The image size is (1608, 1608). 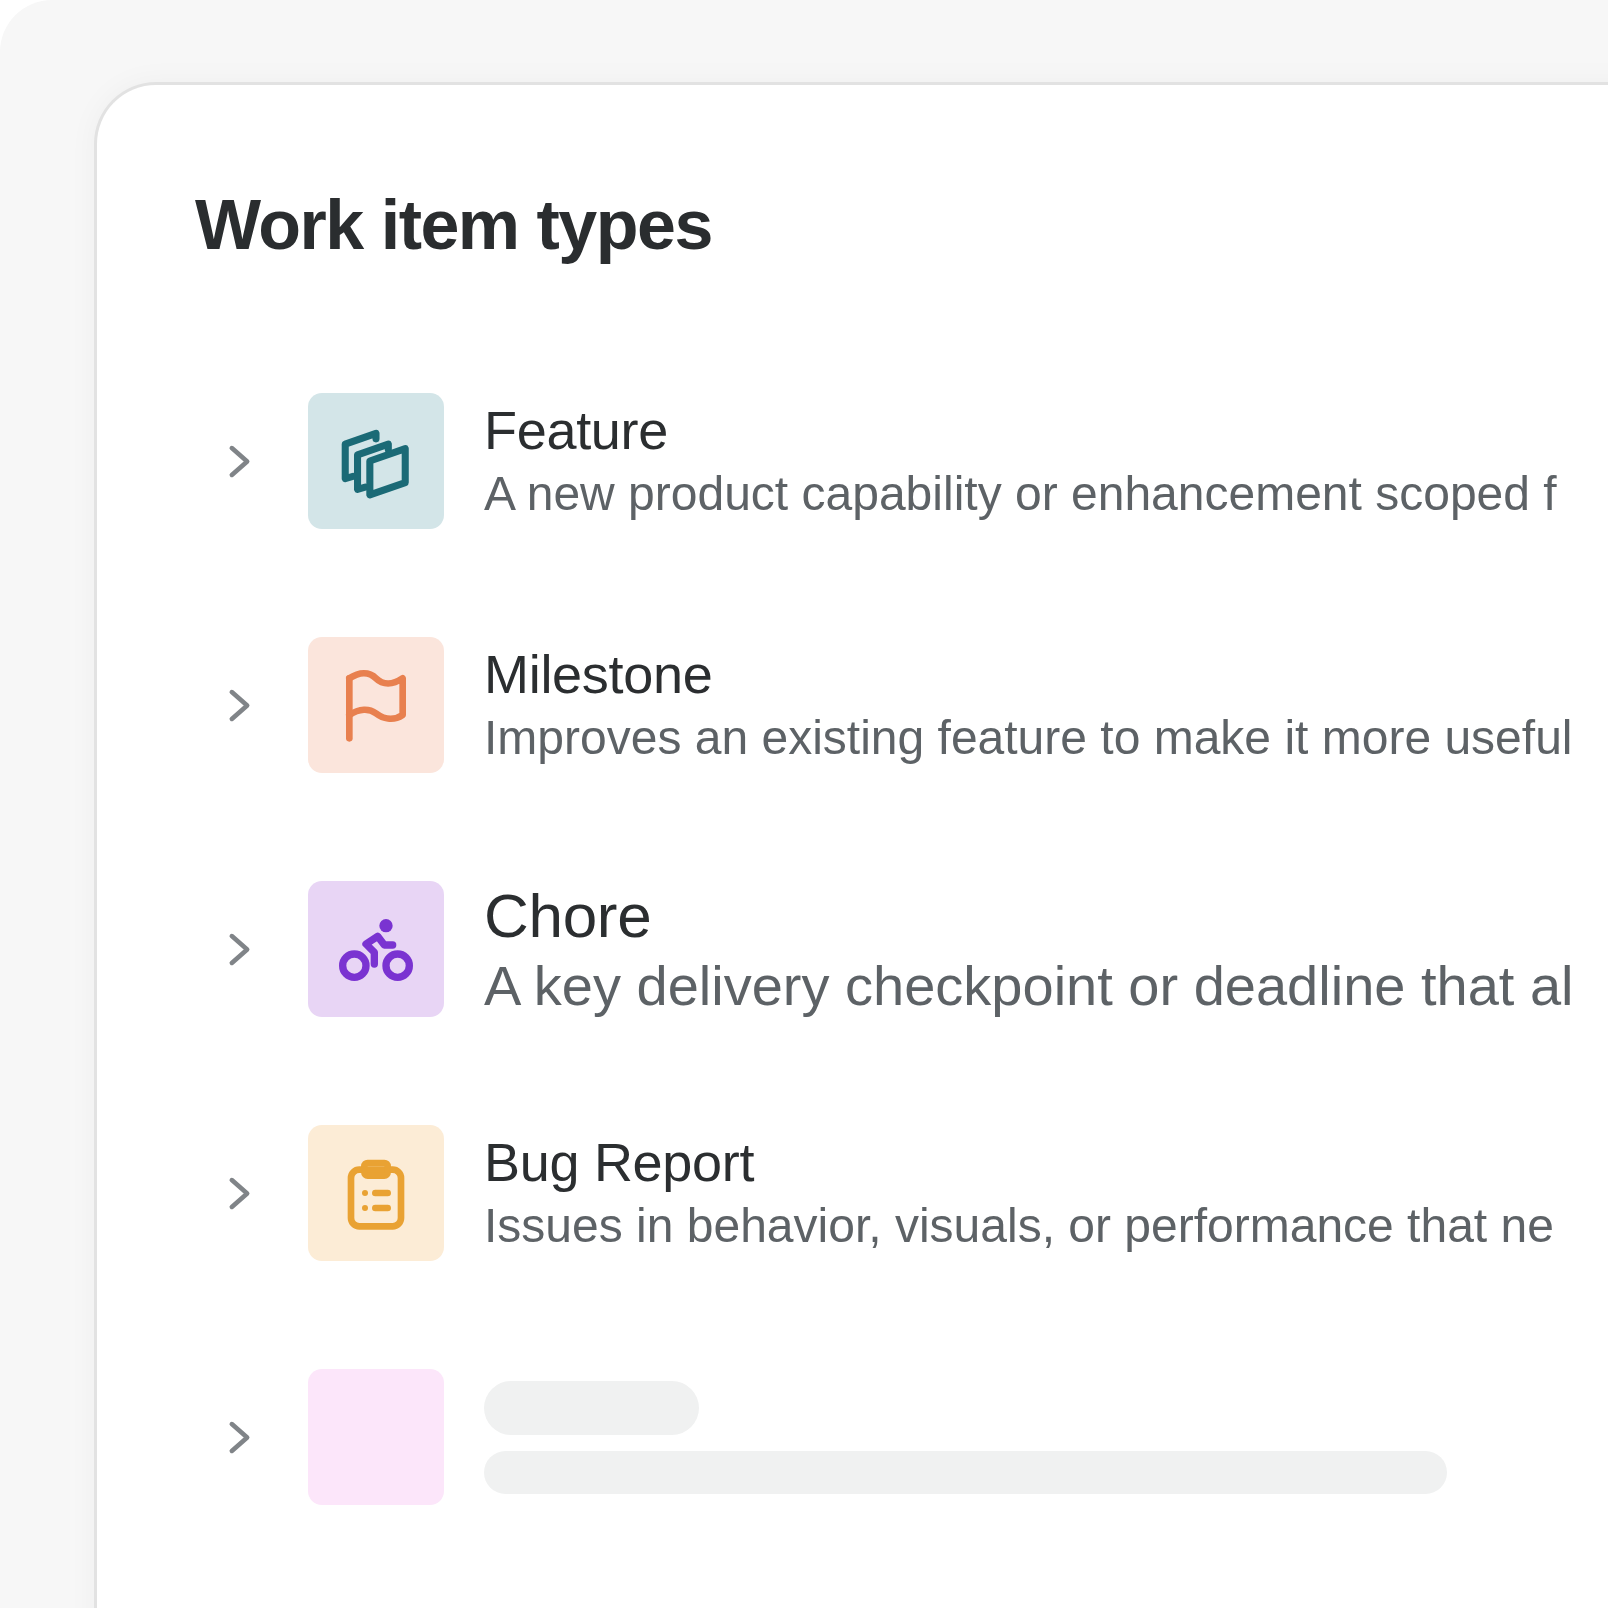 I want to click on item-title: Chore, so click(x=568, y=915).